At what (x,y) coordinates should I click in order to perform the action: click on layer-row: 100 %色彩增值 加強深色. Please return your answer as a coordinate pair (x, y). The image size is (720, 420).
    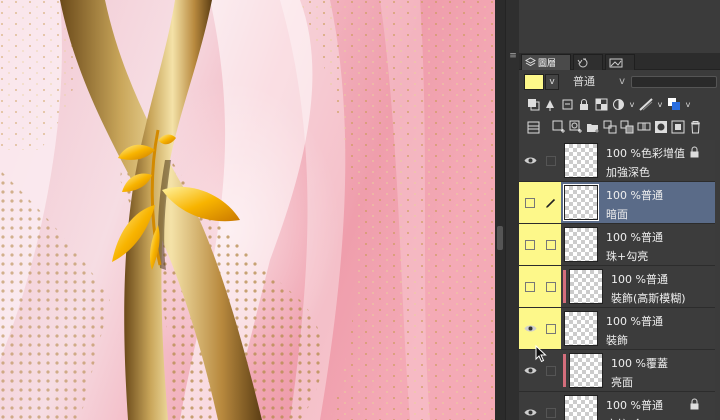
    Looking at the image, I should click on (617, 161).